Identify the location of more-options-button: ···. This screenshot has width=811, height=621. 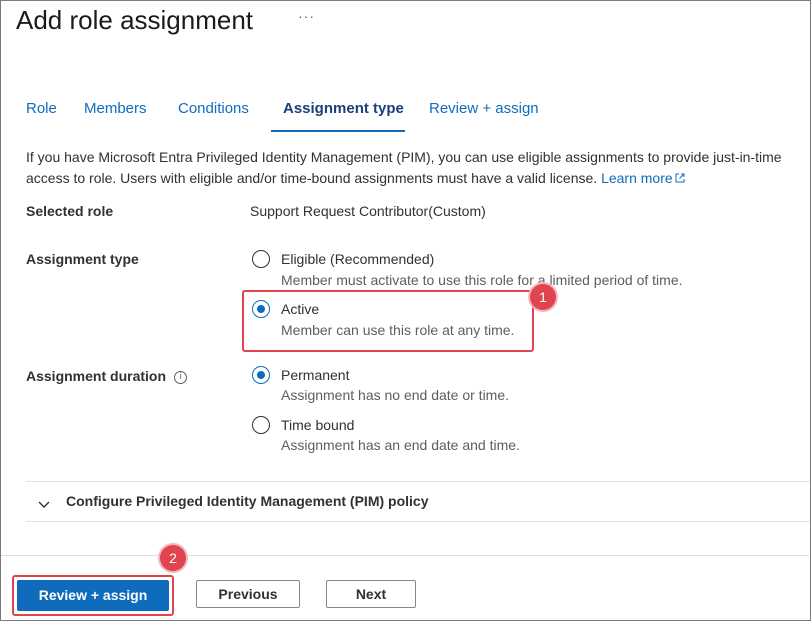
(306, 16).